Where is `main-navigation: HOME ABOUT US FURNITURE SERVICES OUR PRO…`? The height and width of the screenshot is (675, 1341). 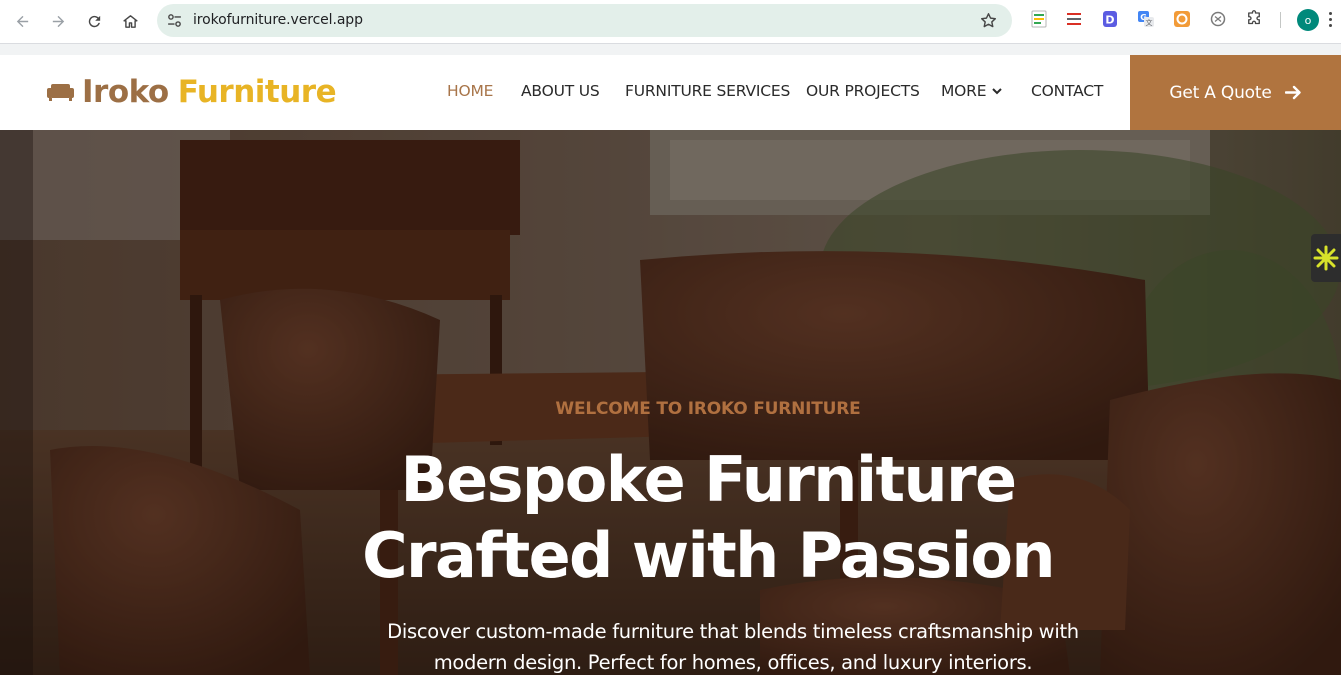 main-navigation: HOME ABOUT US FURNITURE SERVICES OUR PRO… is located at coordinates (565, 93).